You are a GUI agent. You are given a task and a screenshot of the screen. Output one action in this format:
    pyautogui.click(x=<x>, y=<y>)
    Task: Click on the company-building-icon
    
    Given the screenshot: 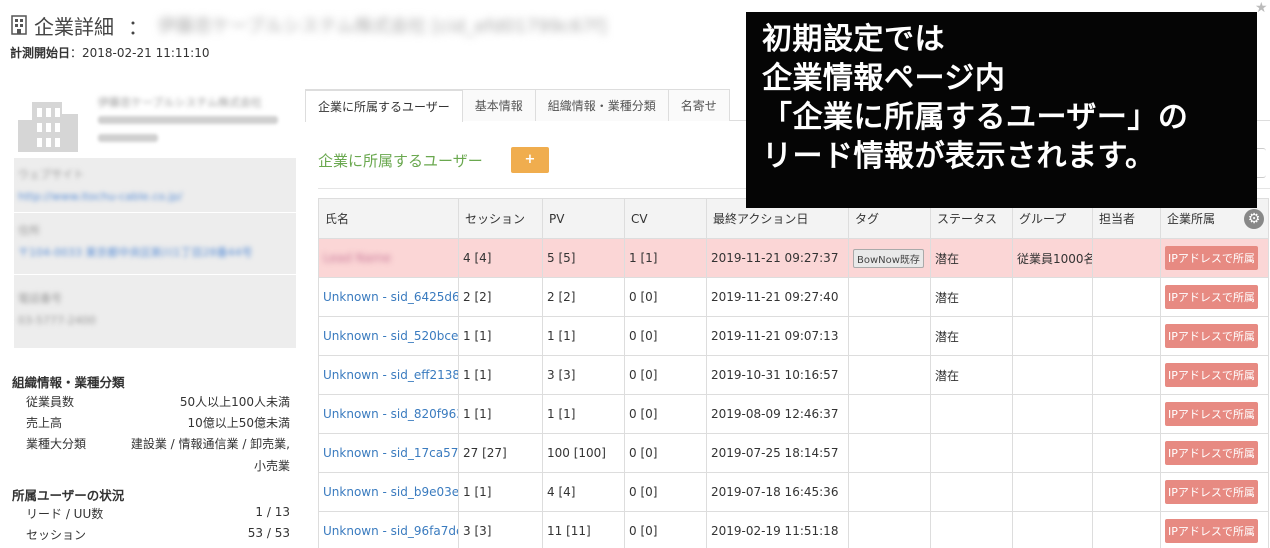 What is the action you would take?
    pyautogui.click(x=48, y=127)
    